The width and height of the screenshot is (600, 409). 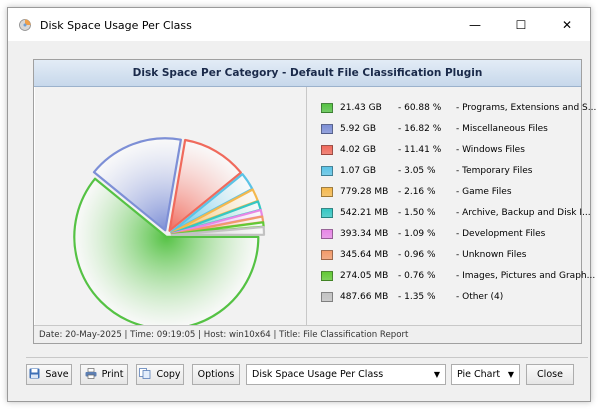 I want to click on printer-icon, so click(x=91, y=374).